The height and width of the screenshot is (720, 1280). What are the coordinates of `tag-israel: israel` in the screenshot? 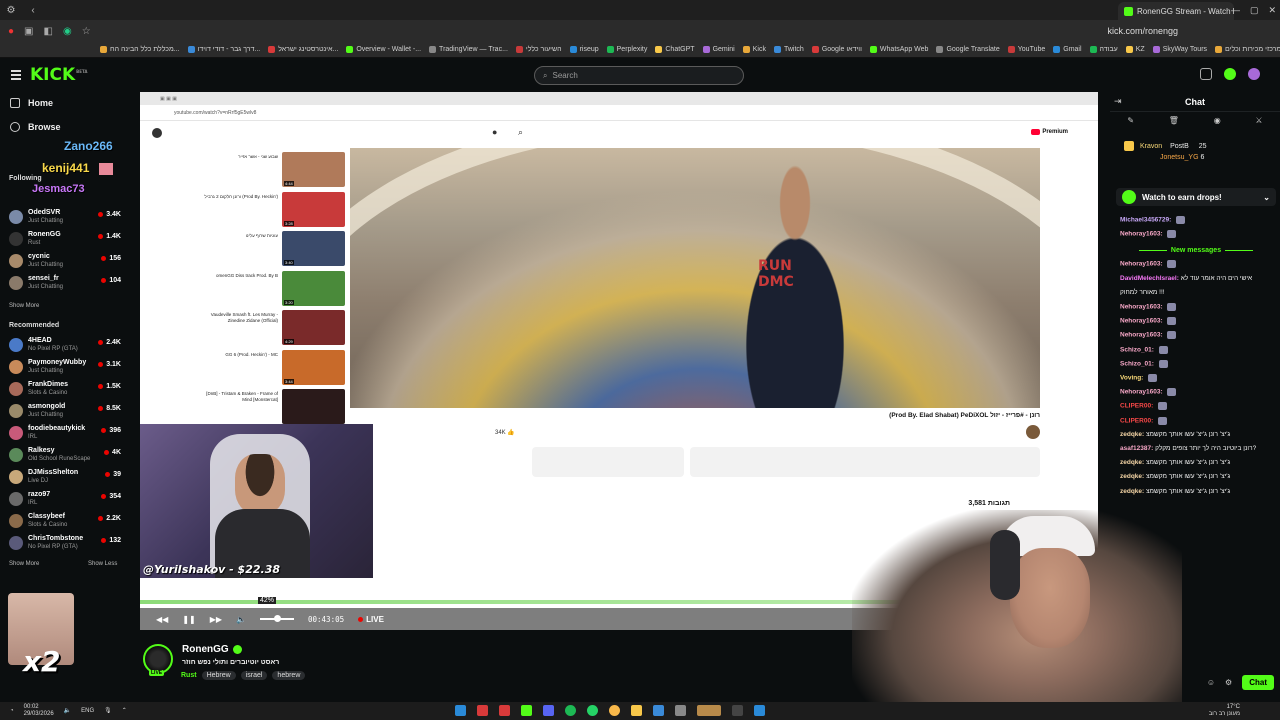 It's located at (254, 675).